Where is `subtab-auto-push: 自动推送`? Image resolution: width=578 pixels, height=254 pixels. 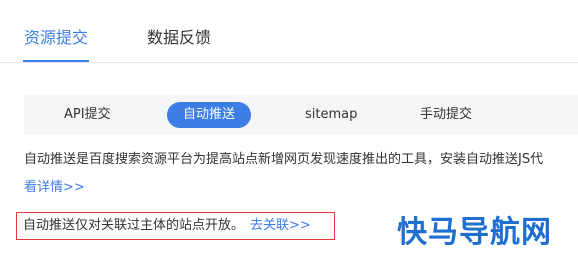
subtab-auto-push: 自动推送 is located at coordinates (209, 115).